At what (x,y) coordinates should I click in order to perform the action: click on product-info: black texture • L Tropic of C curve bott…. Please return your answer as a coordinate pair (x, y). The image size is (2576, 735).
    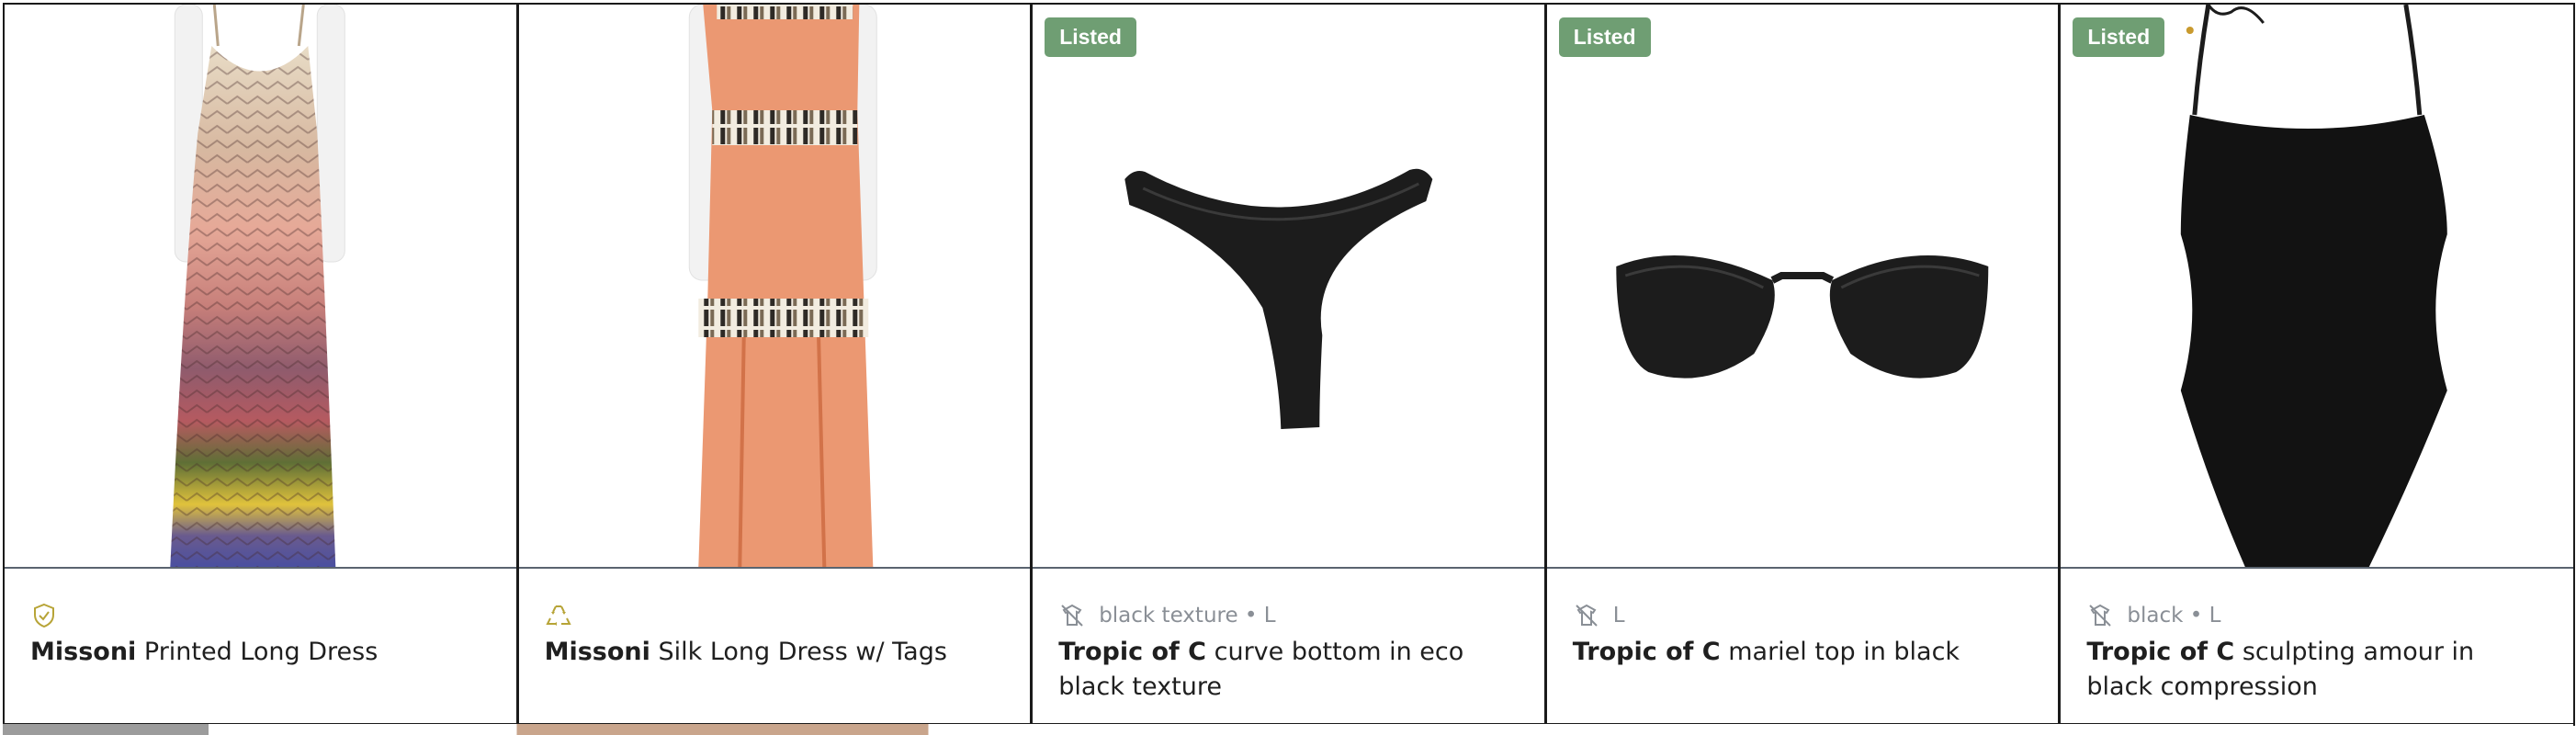
    Looking at the image, I should click on (1288, 646).